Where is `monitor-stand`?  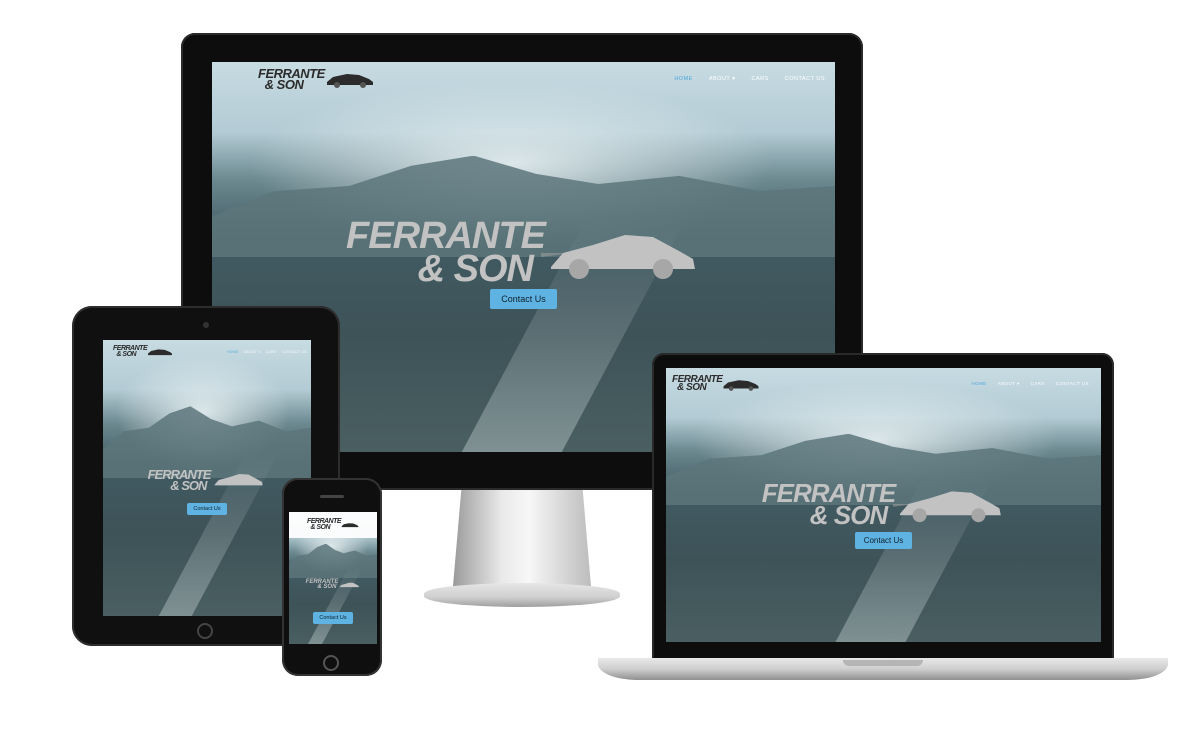 monitor-stand is located at coordinates (522, 538).